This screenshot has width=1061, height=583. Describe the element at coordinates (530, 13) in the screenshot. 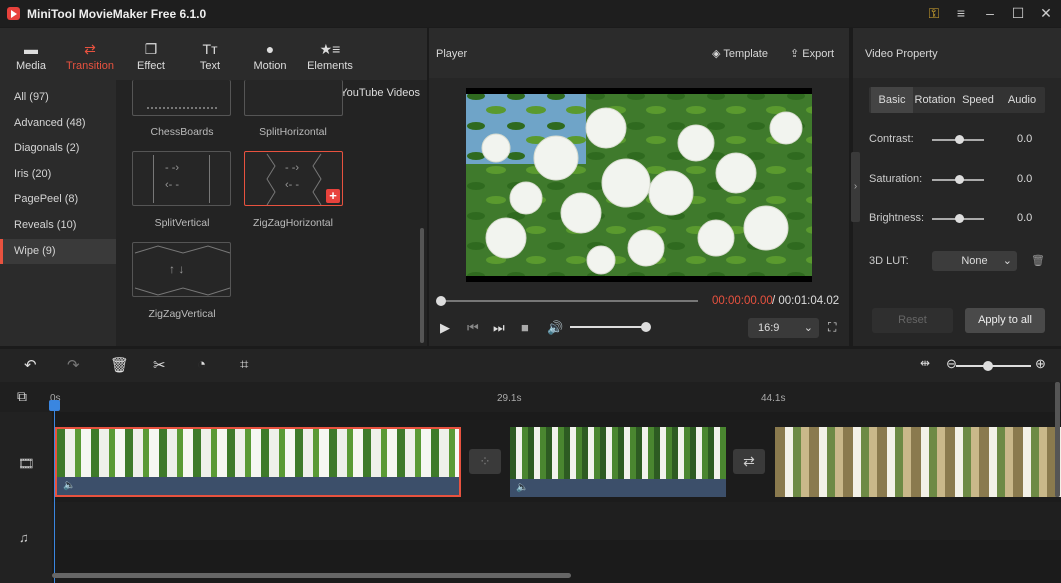

I see `title-bar: MiniTool MovieMaker Free 6.1.0 ⚿ ≡ – ☐ ✕` at that location.